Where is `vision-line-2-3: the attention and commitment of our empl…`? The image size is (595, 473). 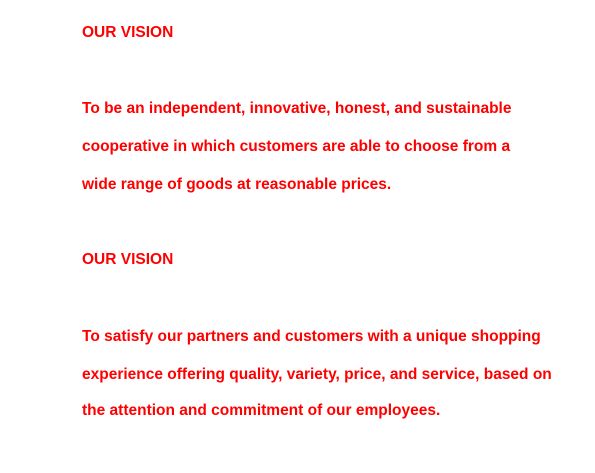
vision-line-2-3: the attention and commitment of our empl… is located at coordinates (261, 410).